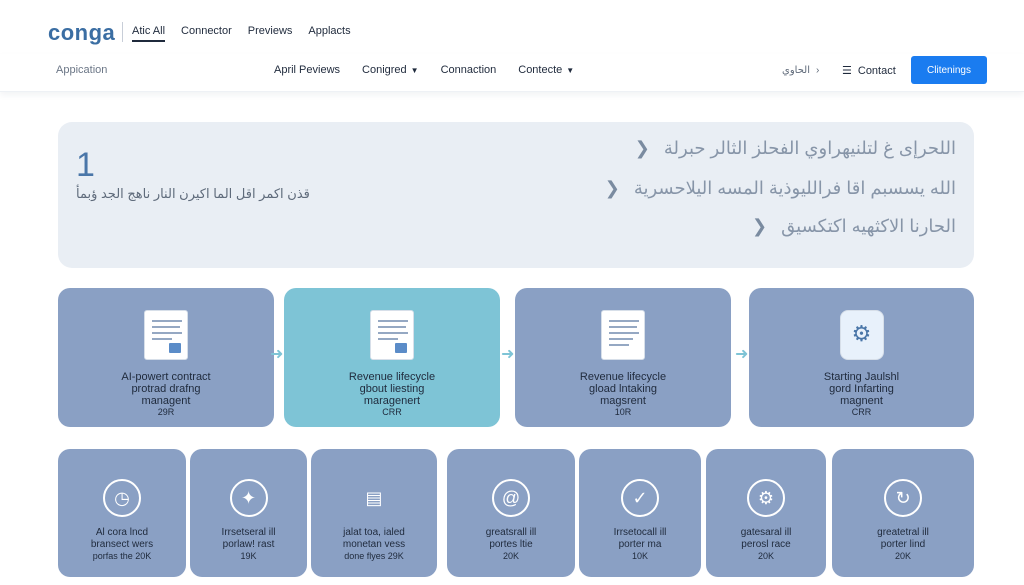 The height and width of the screenshot is (585, 1024). I want to click on service-card-2: ✦ Irrsetseral ill porlaw! rast 19K, so click(248, 513).